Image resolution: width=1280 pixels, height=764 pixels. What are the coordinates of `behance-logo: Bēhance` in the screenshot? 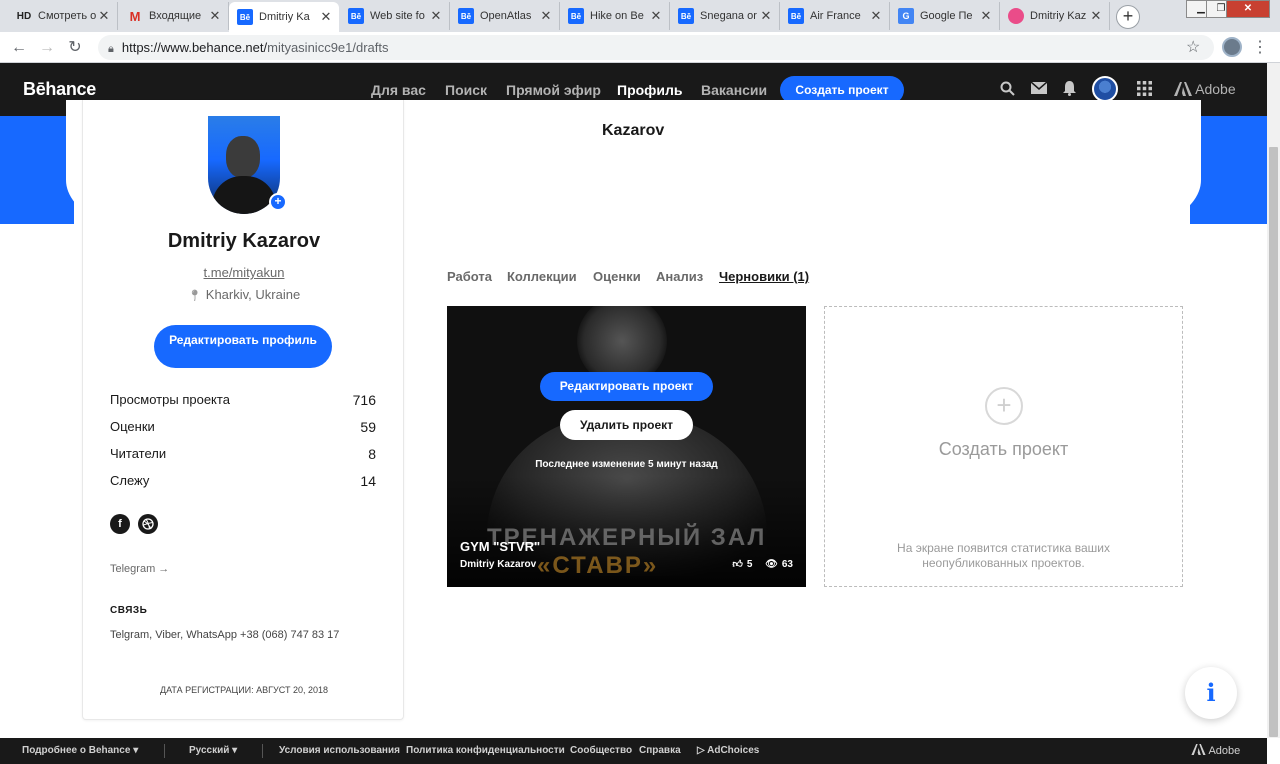 It's located at (59, 89).